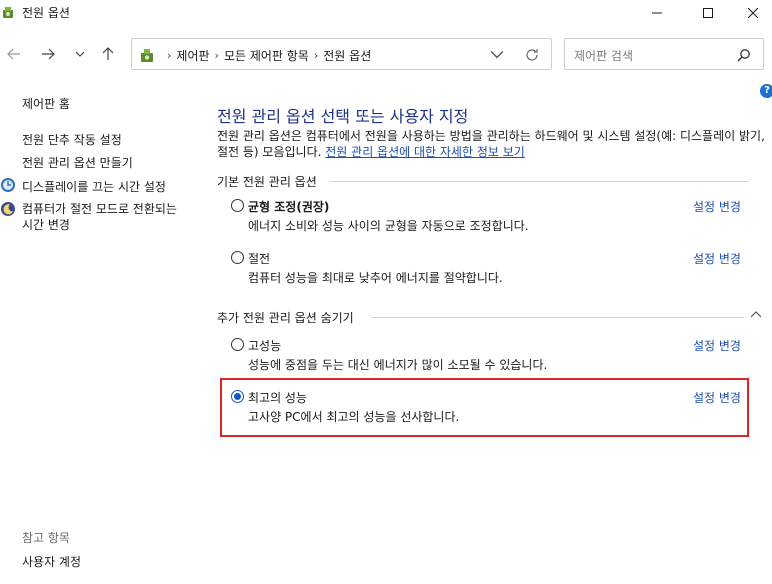 The image size is (772, 584). Describe the element at coordinates (664, 54) in the screenshot. I see `search-box: 제어판 검색` at that location.